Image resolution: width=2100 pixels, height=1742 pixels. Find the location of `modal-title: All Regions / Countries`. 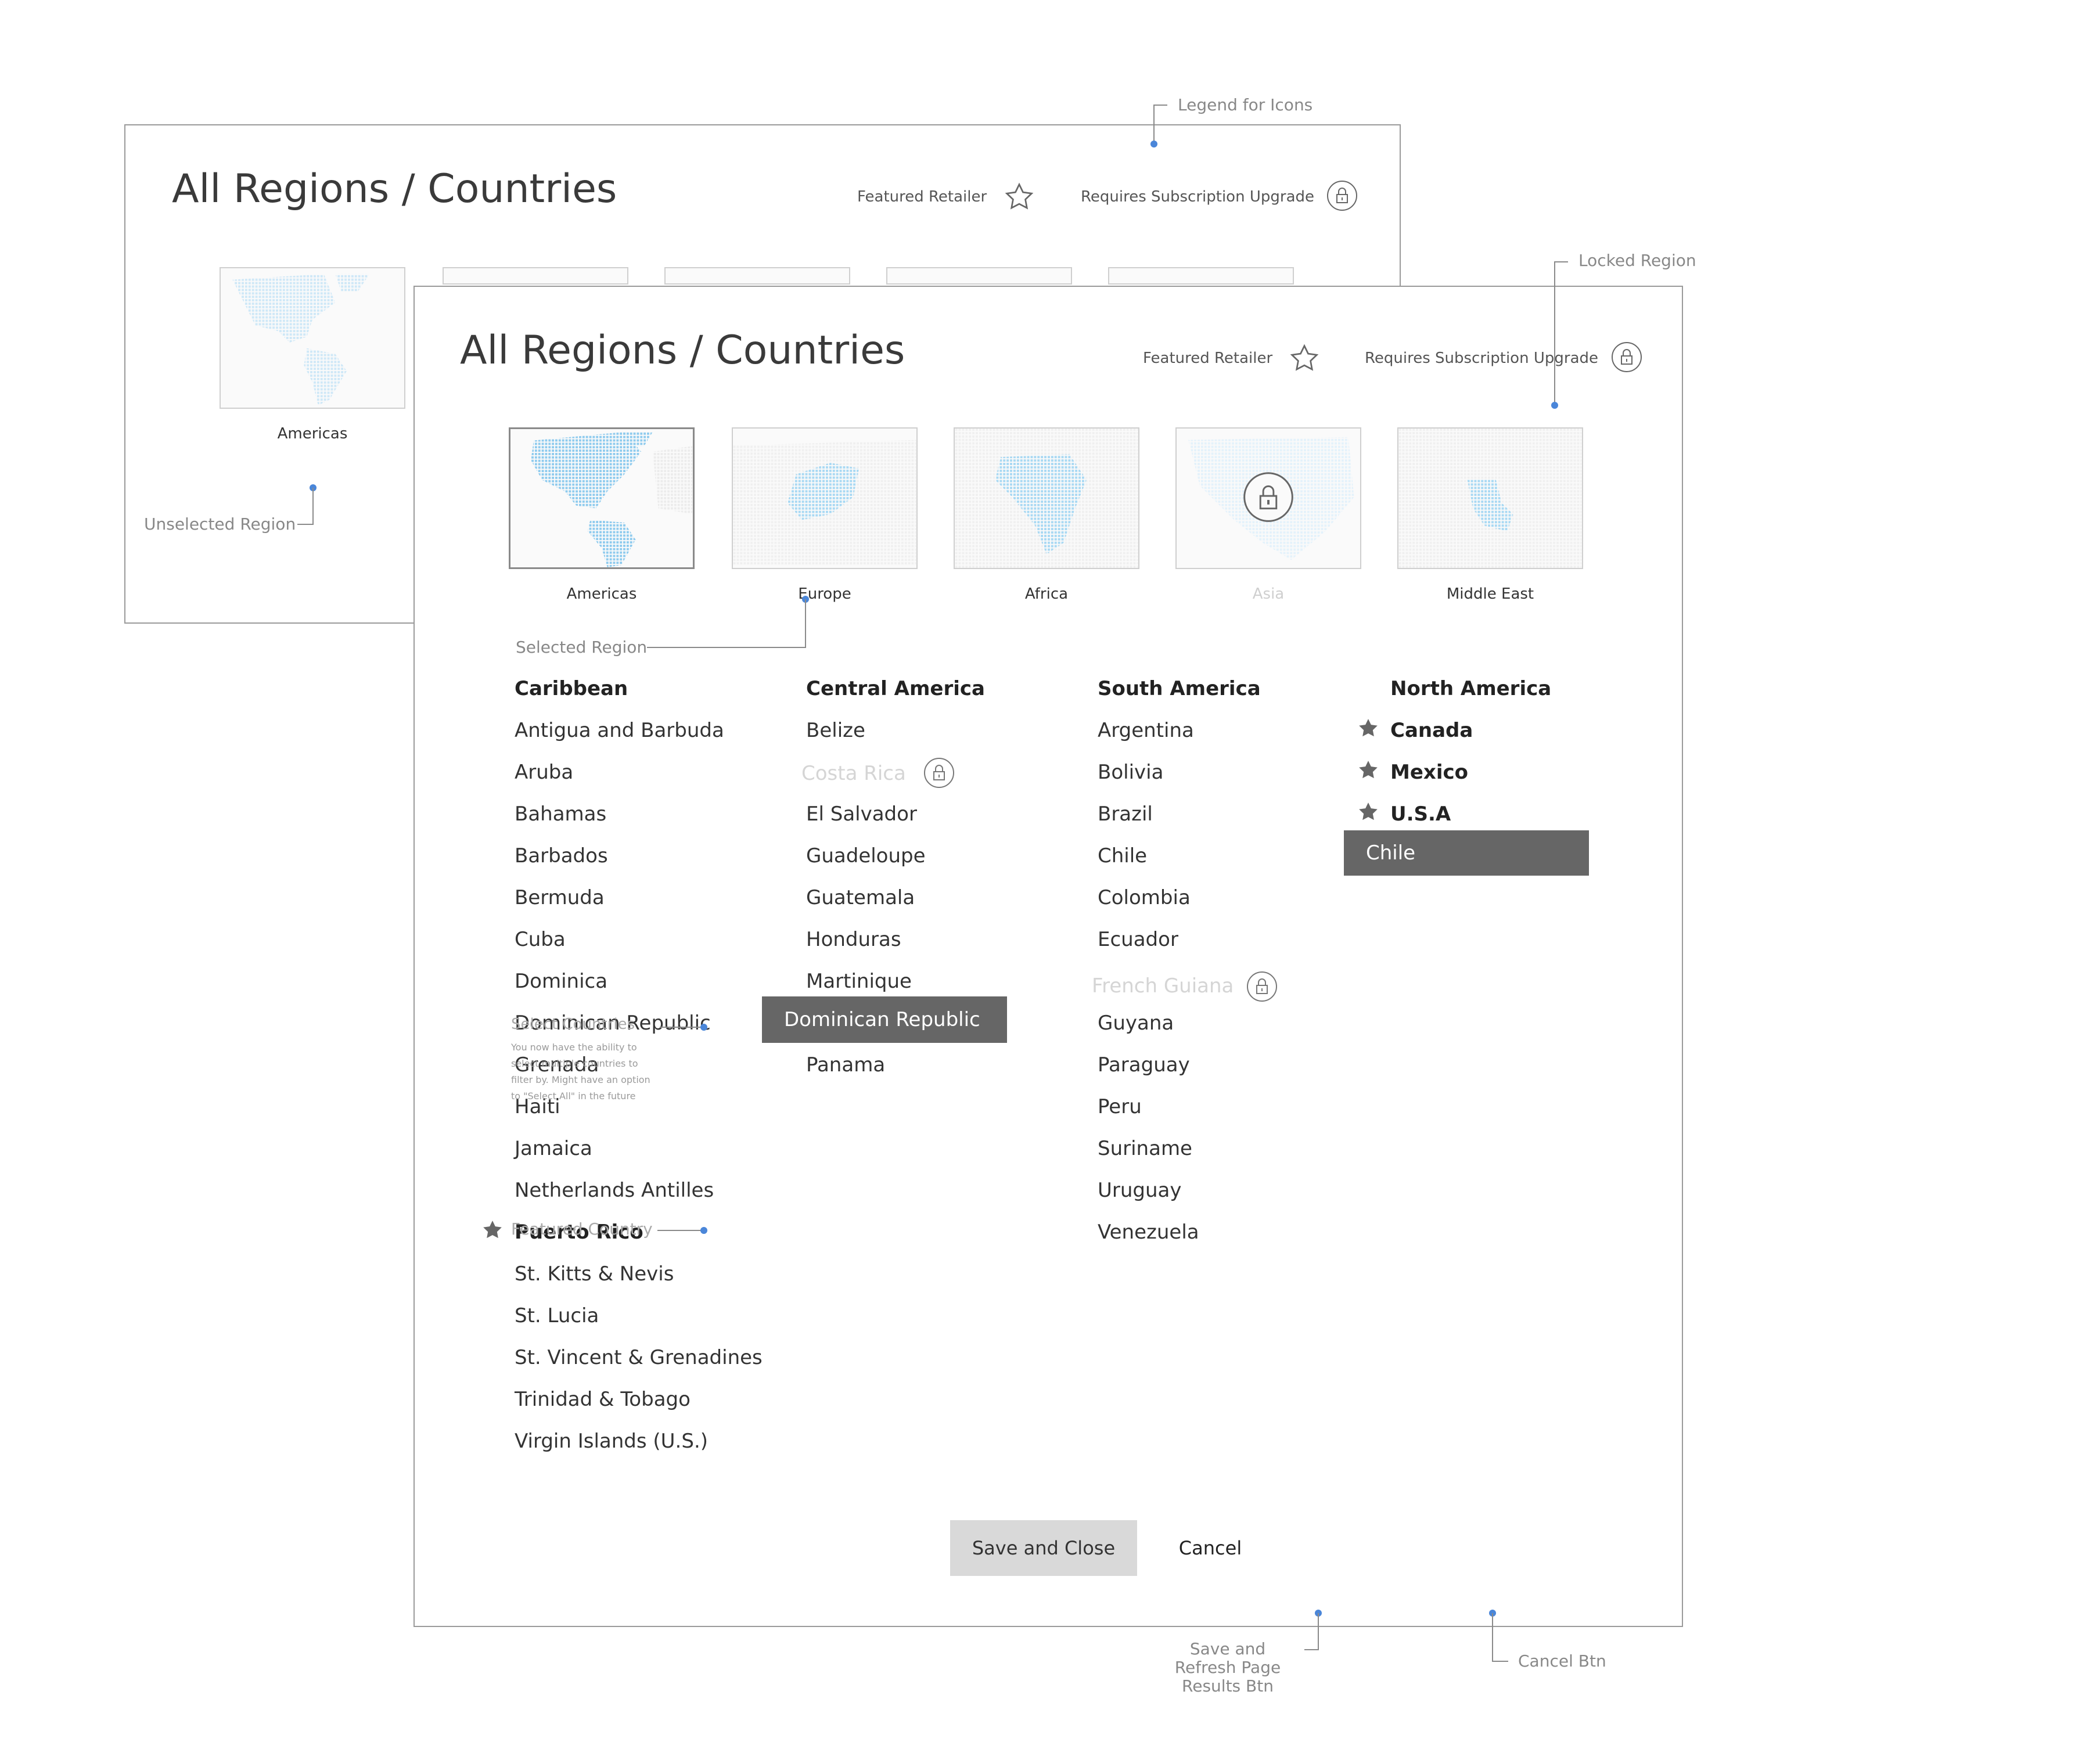

modal-title: All Regions / Countries is located at coordinates (683, 350).